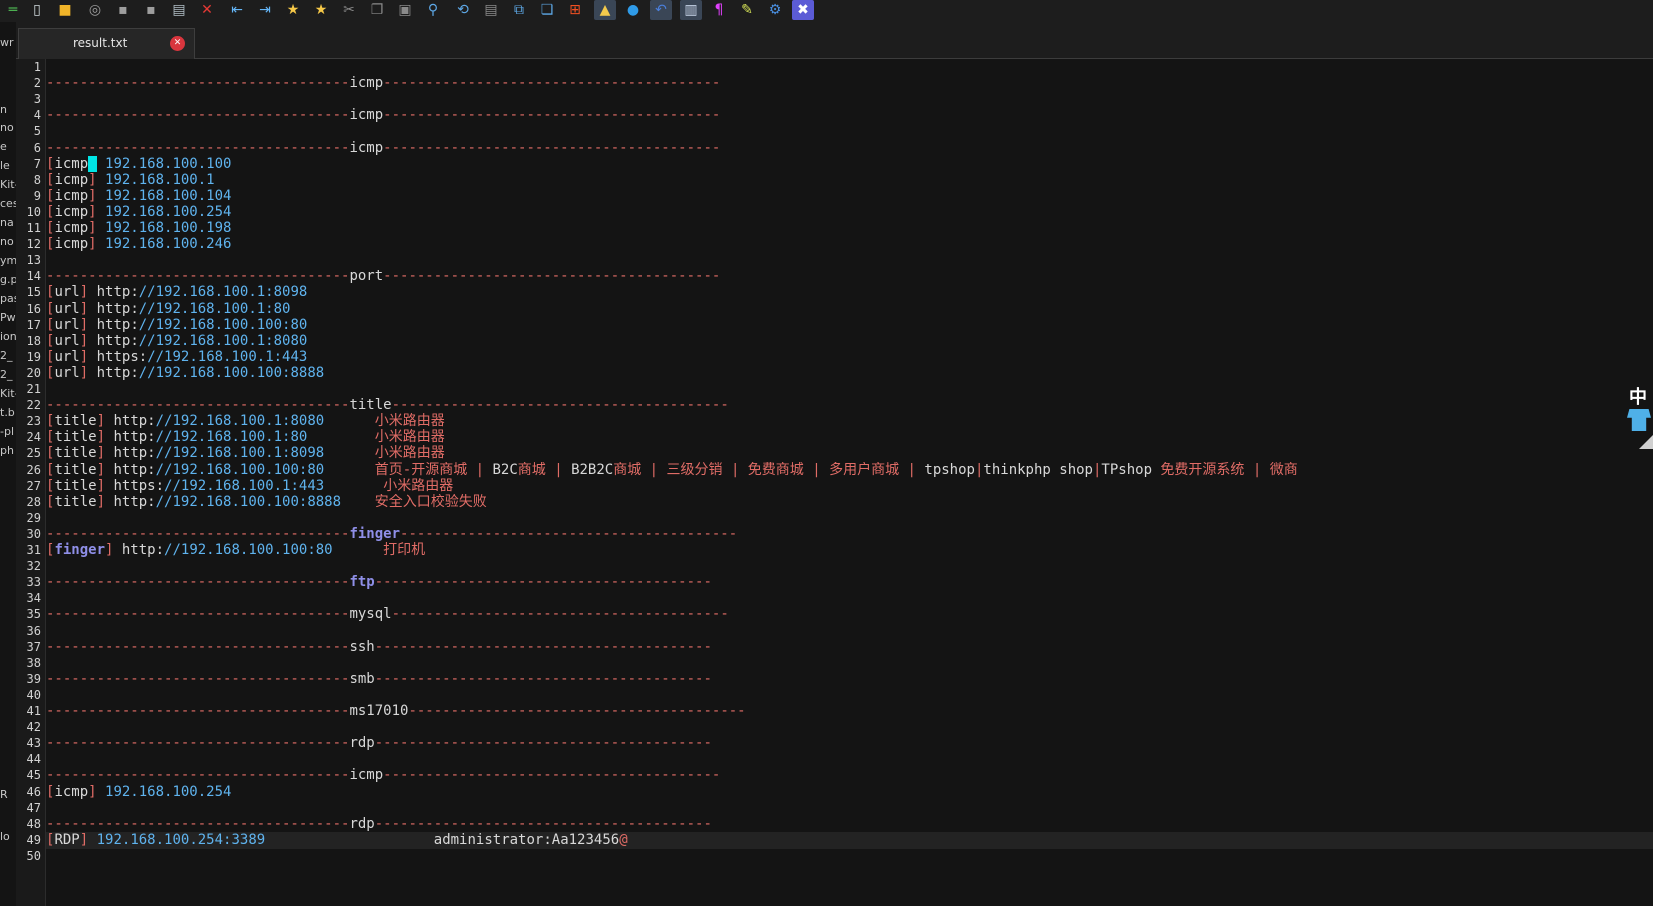 The image size is (1653, 906). Describe the element at coordinates (377, 10) in the screenshot. I see `copy-icon: ❐` at that location.